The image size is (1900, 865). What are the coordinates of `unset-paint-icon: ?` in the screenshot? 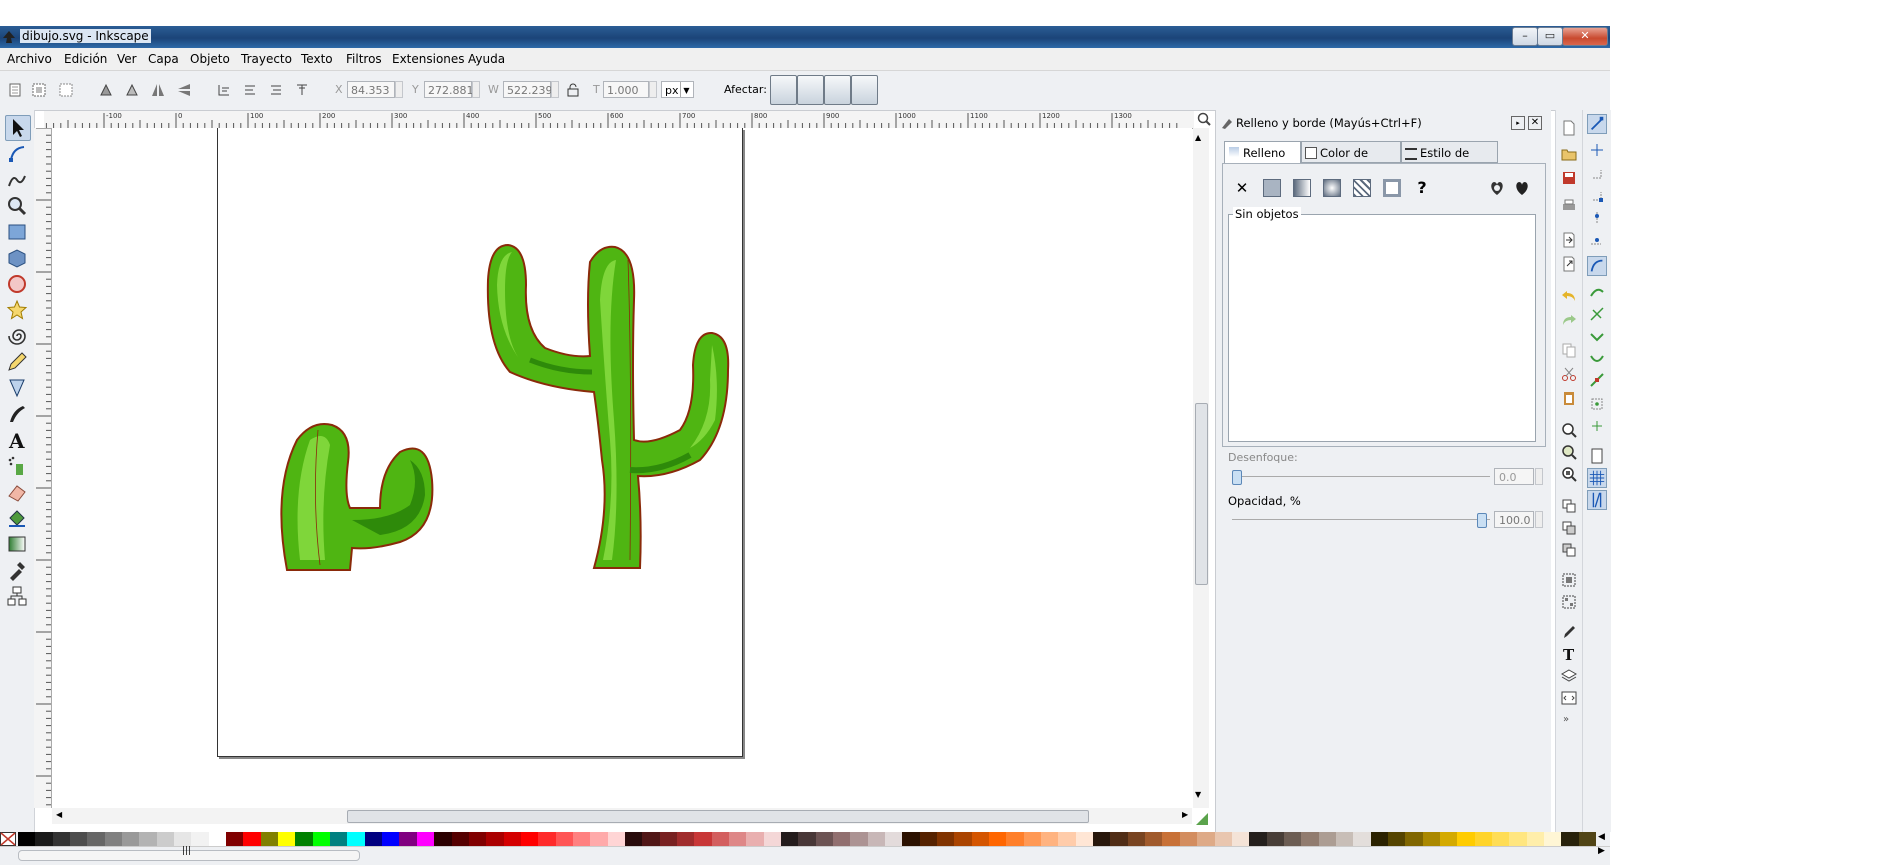 It's located at (1422, 188).